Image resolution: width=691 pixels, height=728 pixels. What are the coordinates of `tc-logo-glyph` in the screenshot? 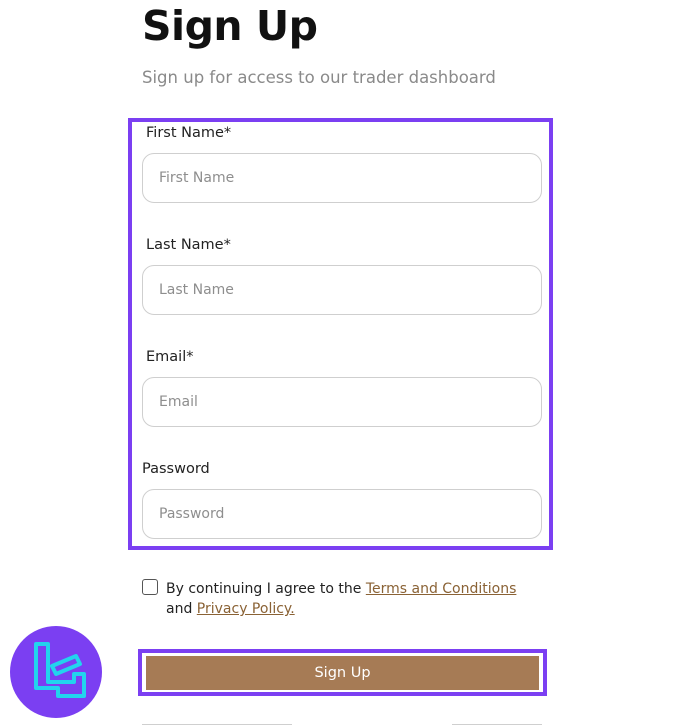 It's located at (60, 670).